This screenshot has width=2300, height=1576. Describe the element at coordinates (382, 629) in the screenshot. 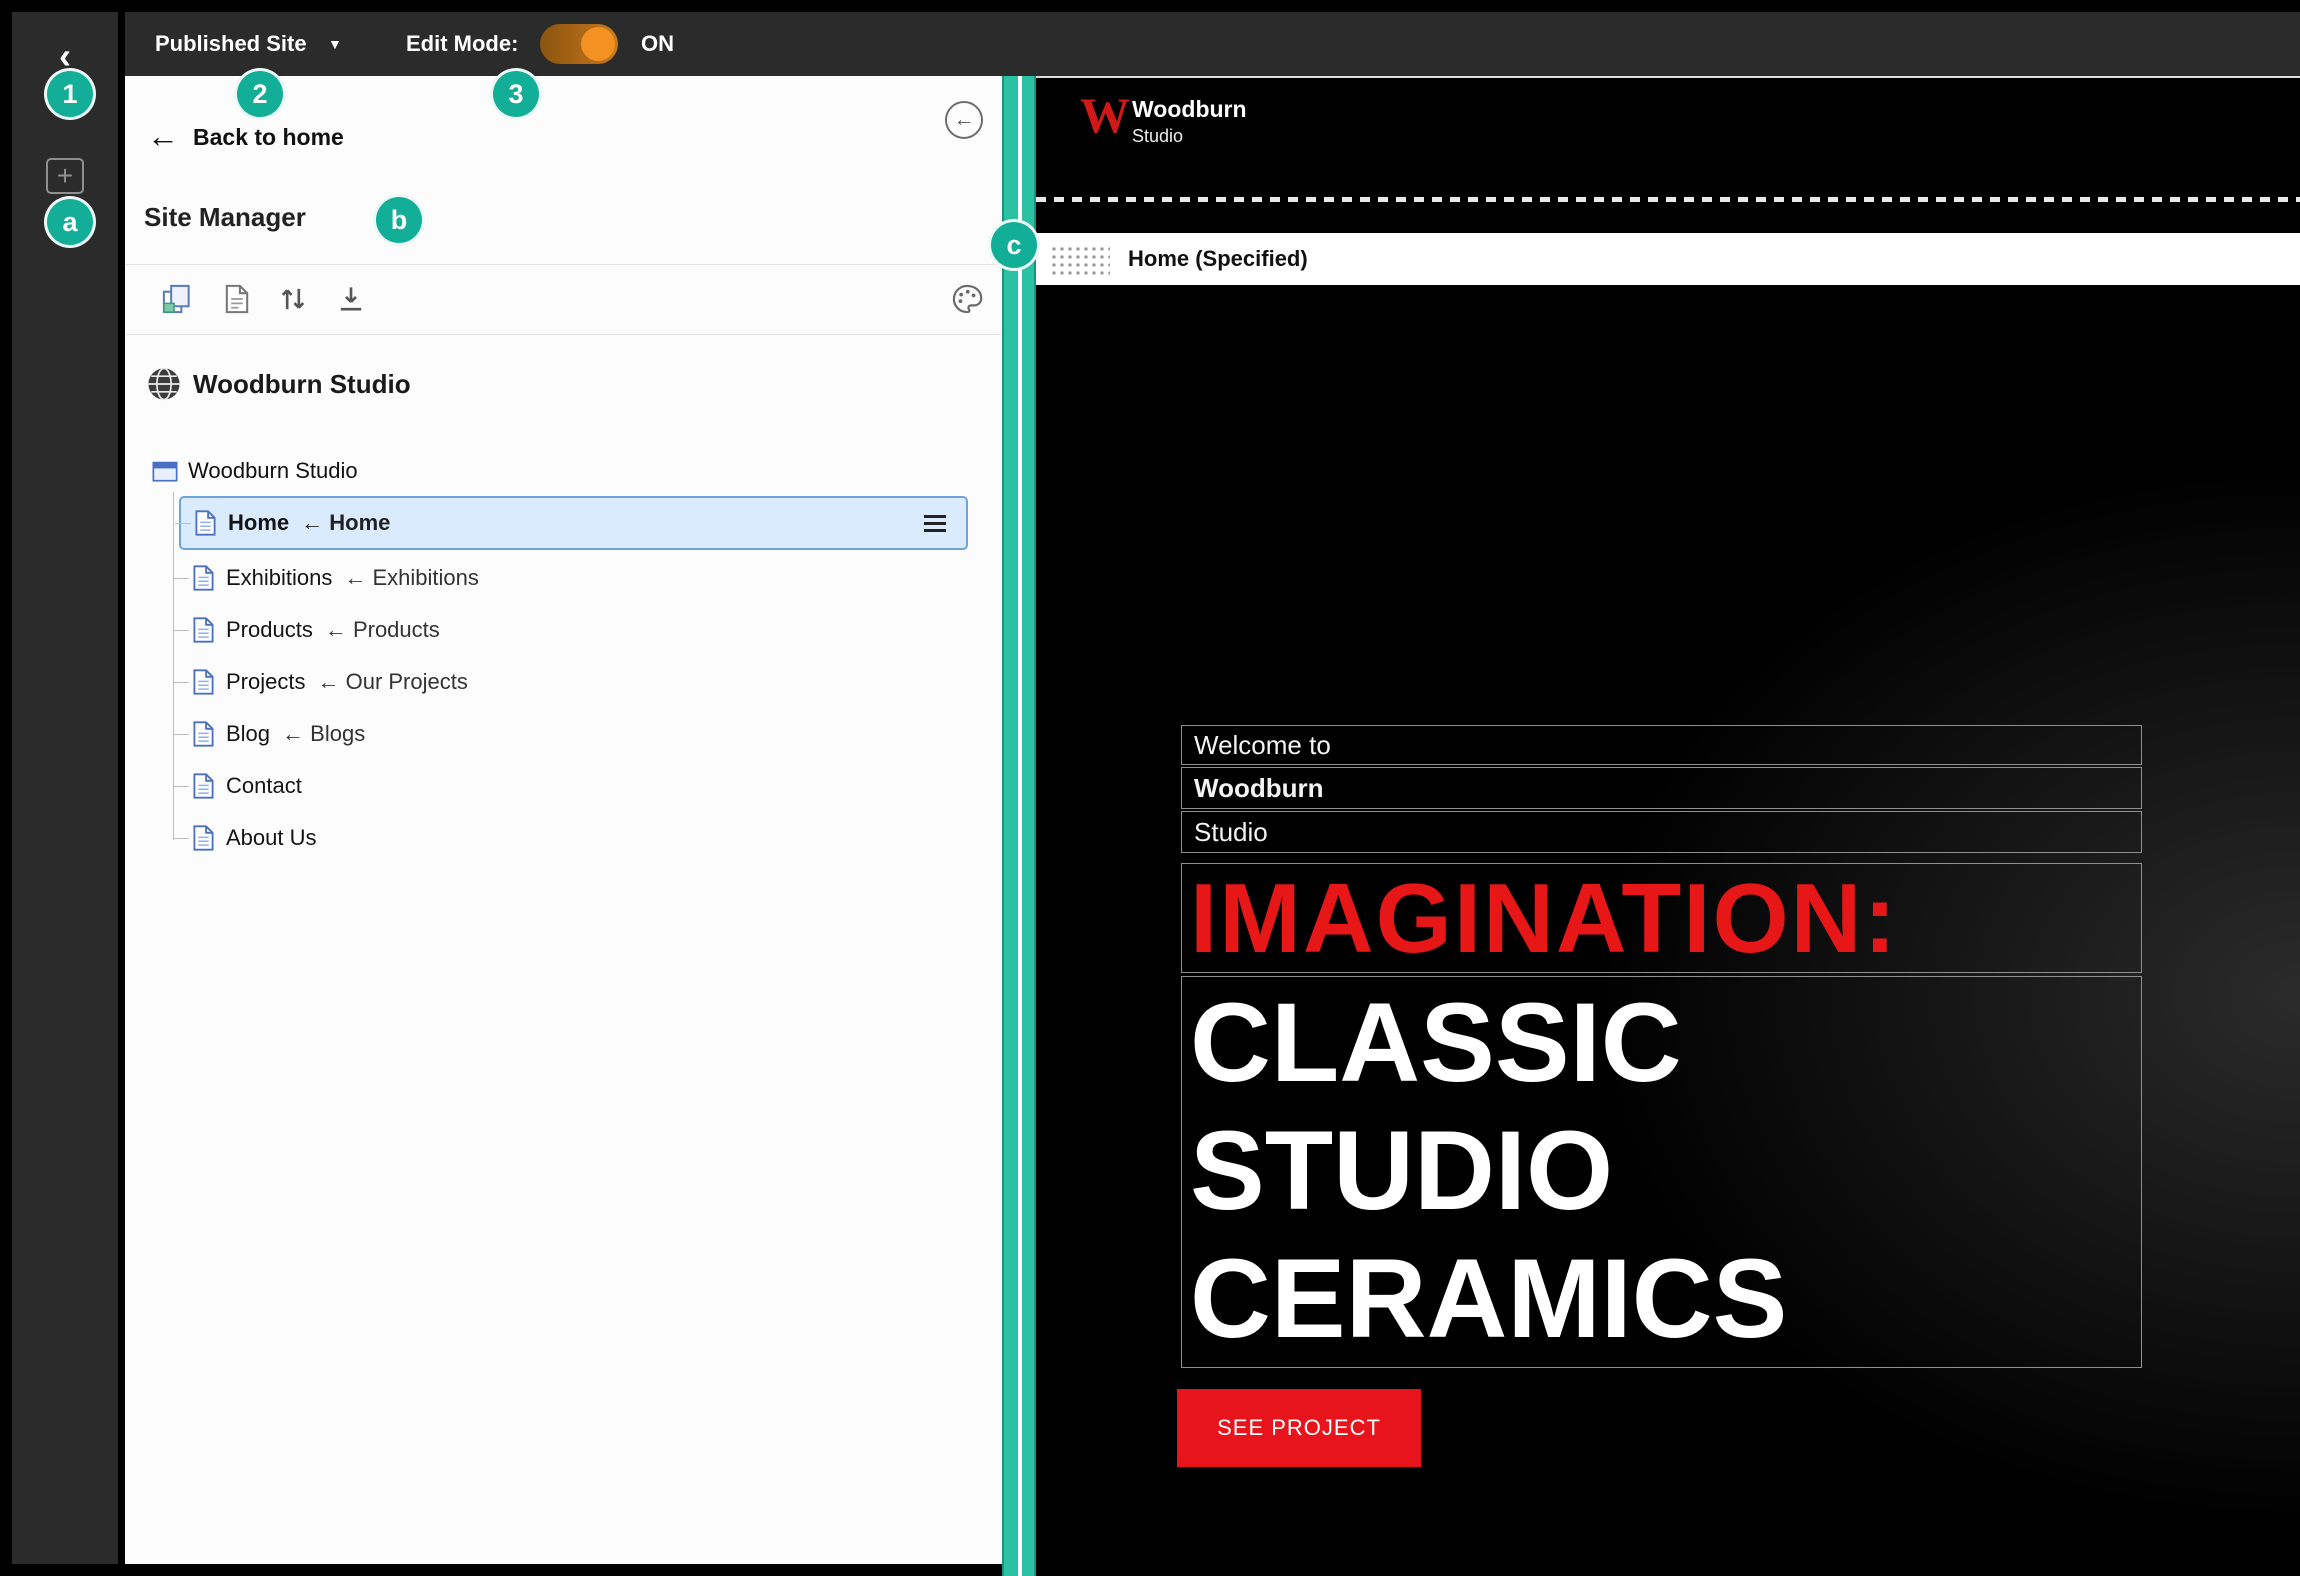

I see `tree-row-alias: ← Products` at that location.